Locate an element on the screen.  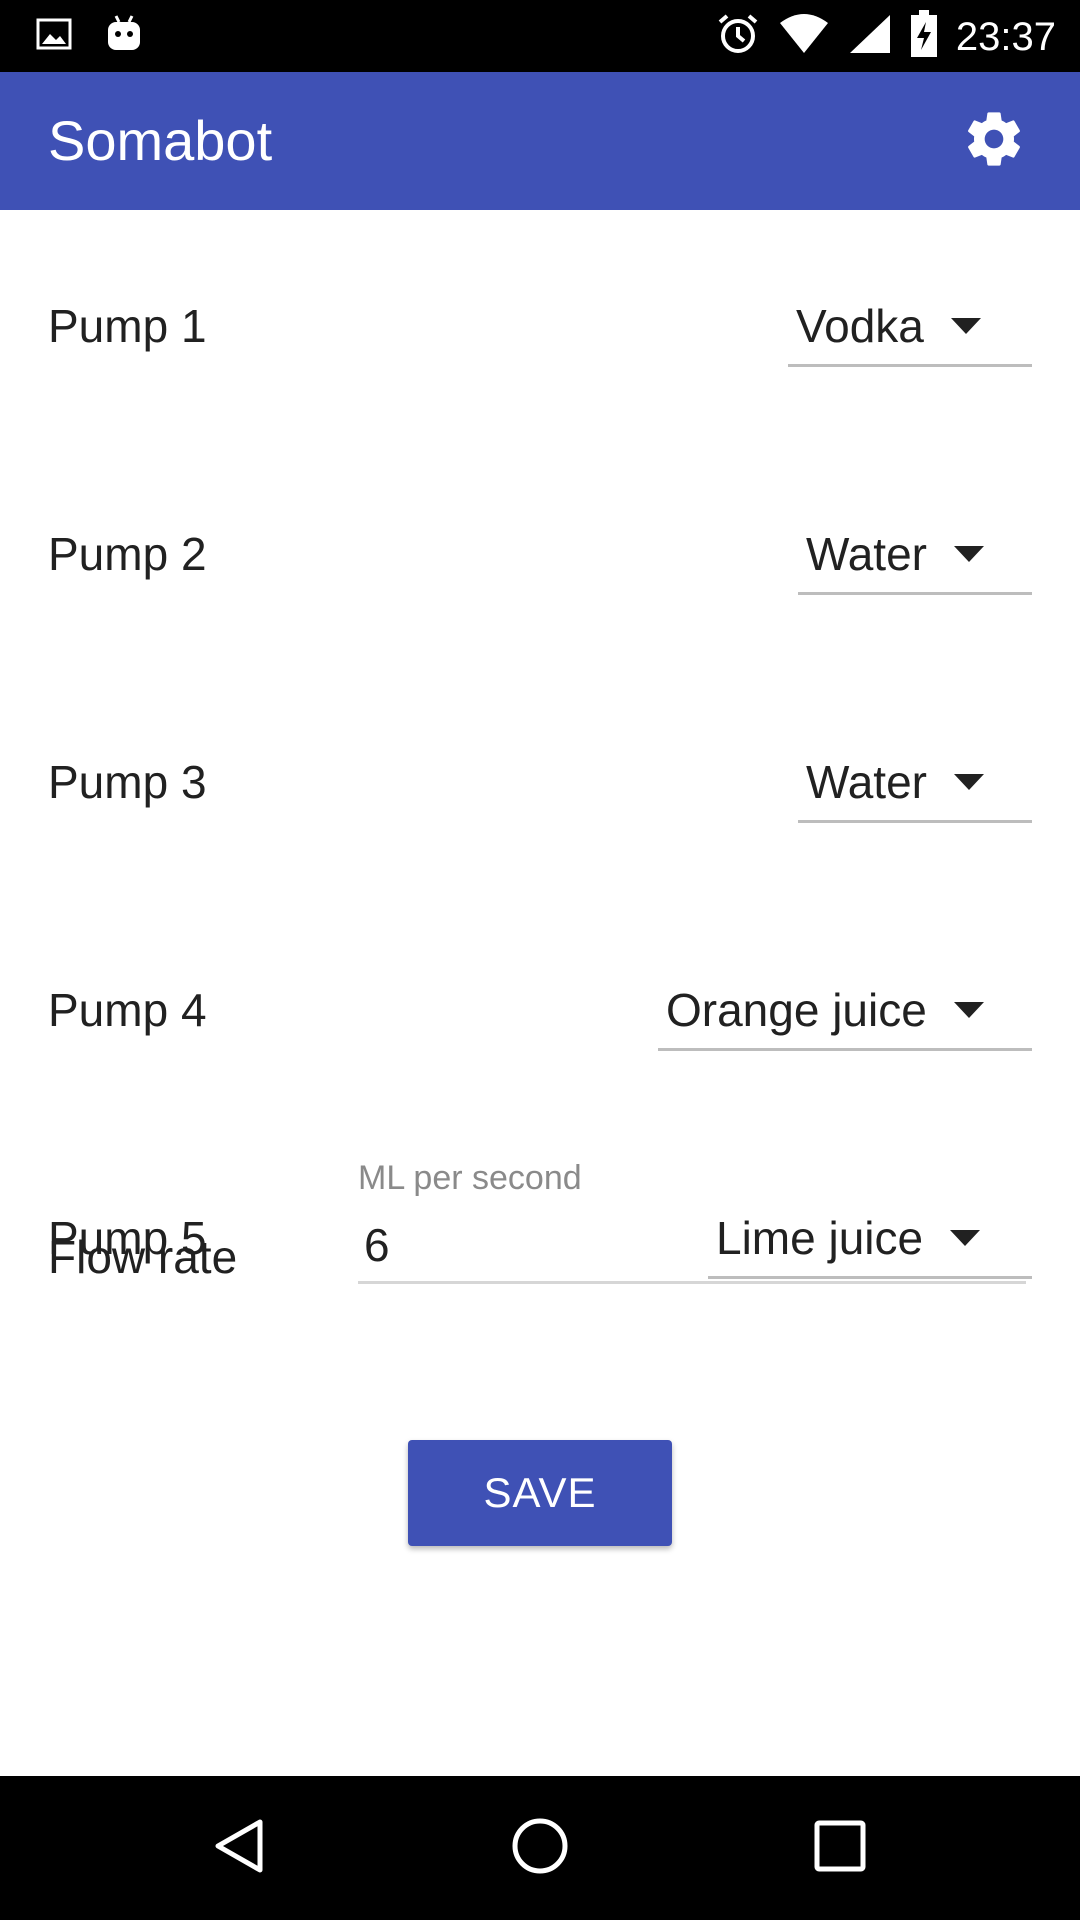
recents-icon is located at coordinates (840, 1848).